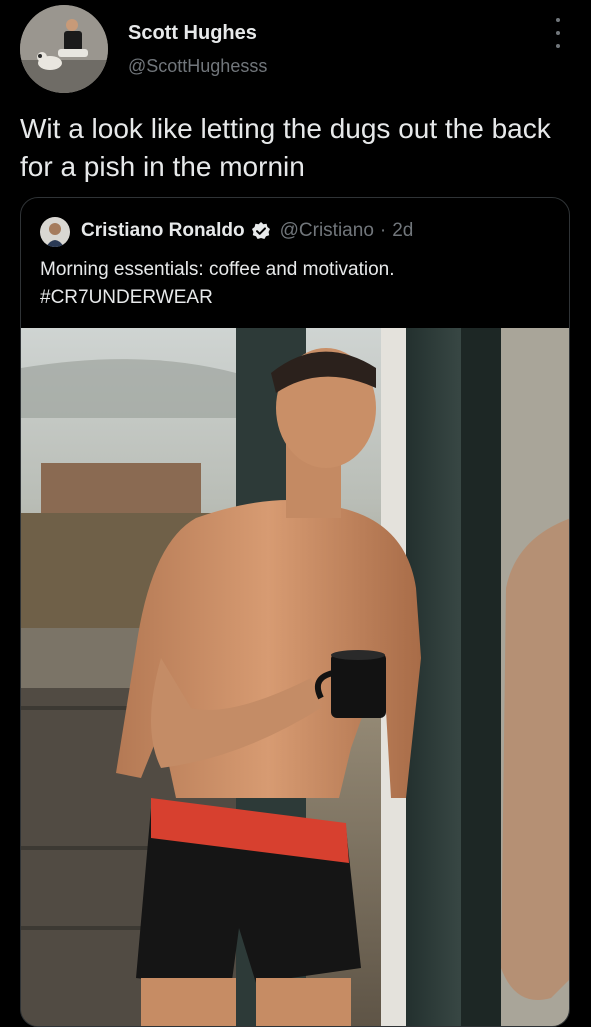  Describe the element at coordinates (295, 298) in the screenshot. I see `quoted-hashtag: #CR7UNDERWEAR` at that location.